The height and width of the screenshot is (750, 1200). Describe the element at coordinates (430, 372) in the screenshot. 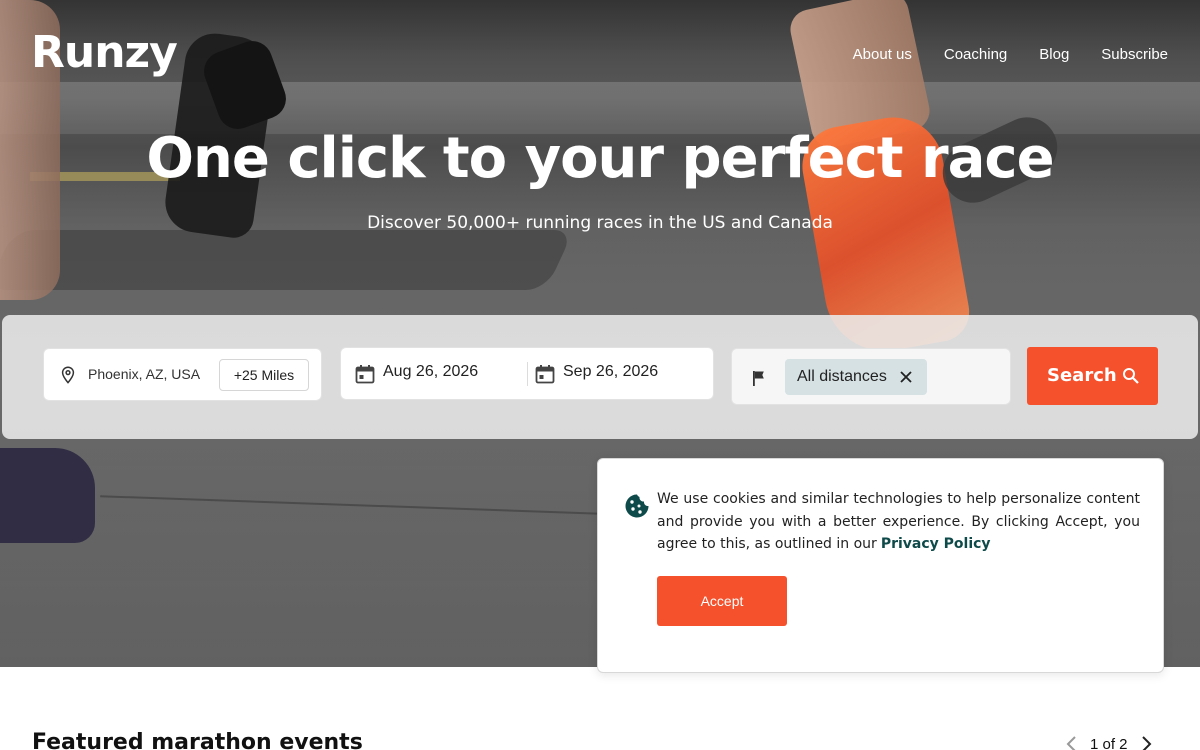

I see `date-from-value: Aug 26, 2026` at that location.